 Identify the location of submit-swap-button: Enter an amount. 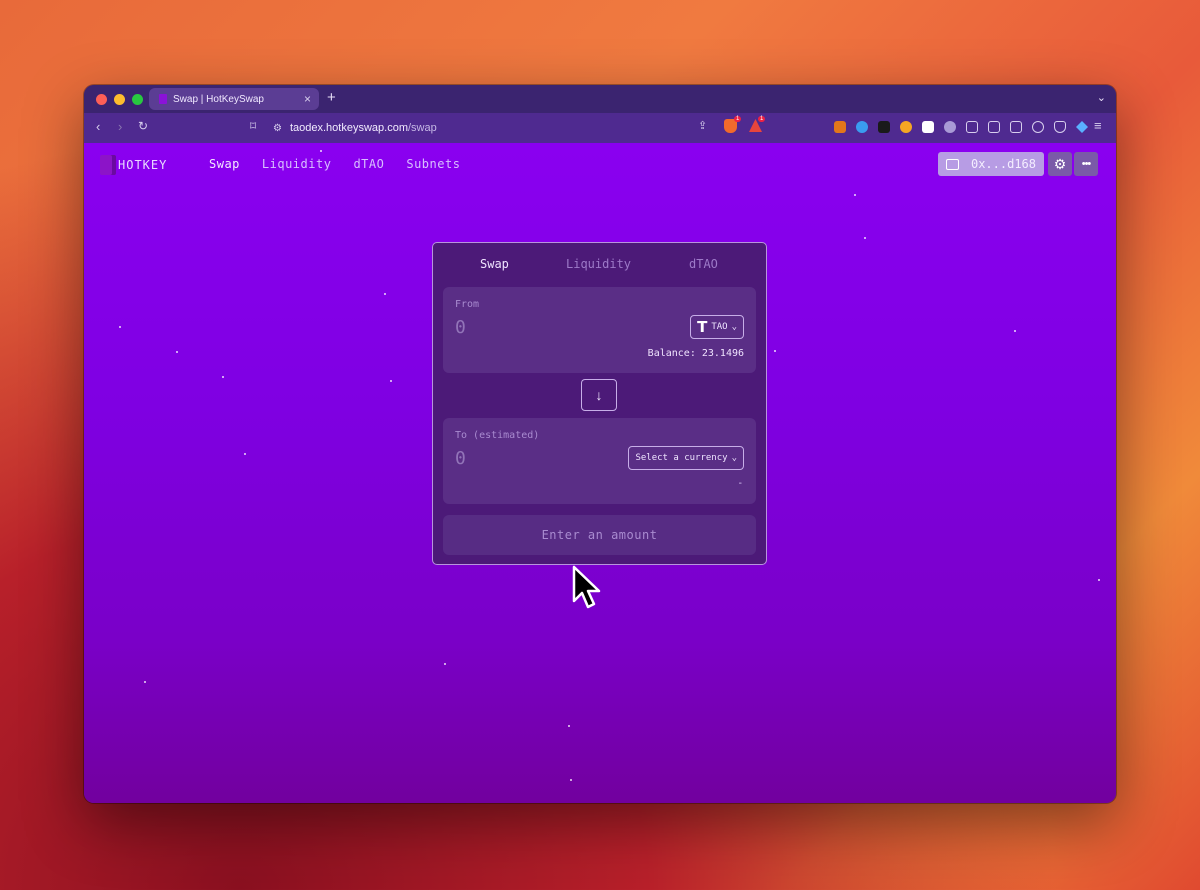
(599, 535).